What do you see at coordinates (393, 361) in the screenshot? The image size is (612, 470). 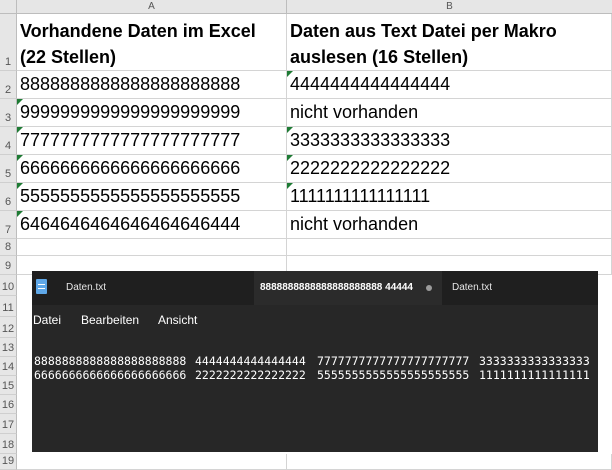 I see `text-value: 7777777777777777777777` at bounding box center [393, 361].